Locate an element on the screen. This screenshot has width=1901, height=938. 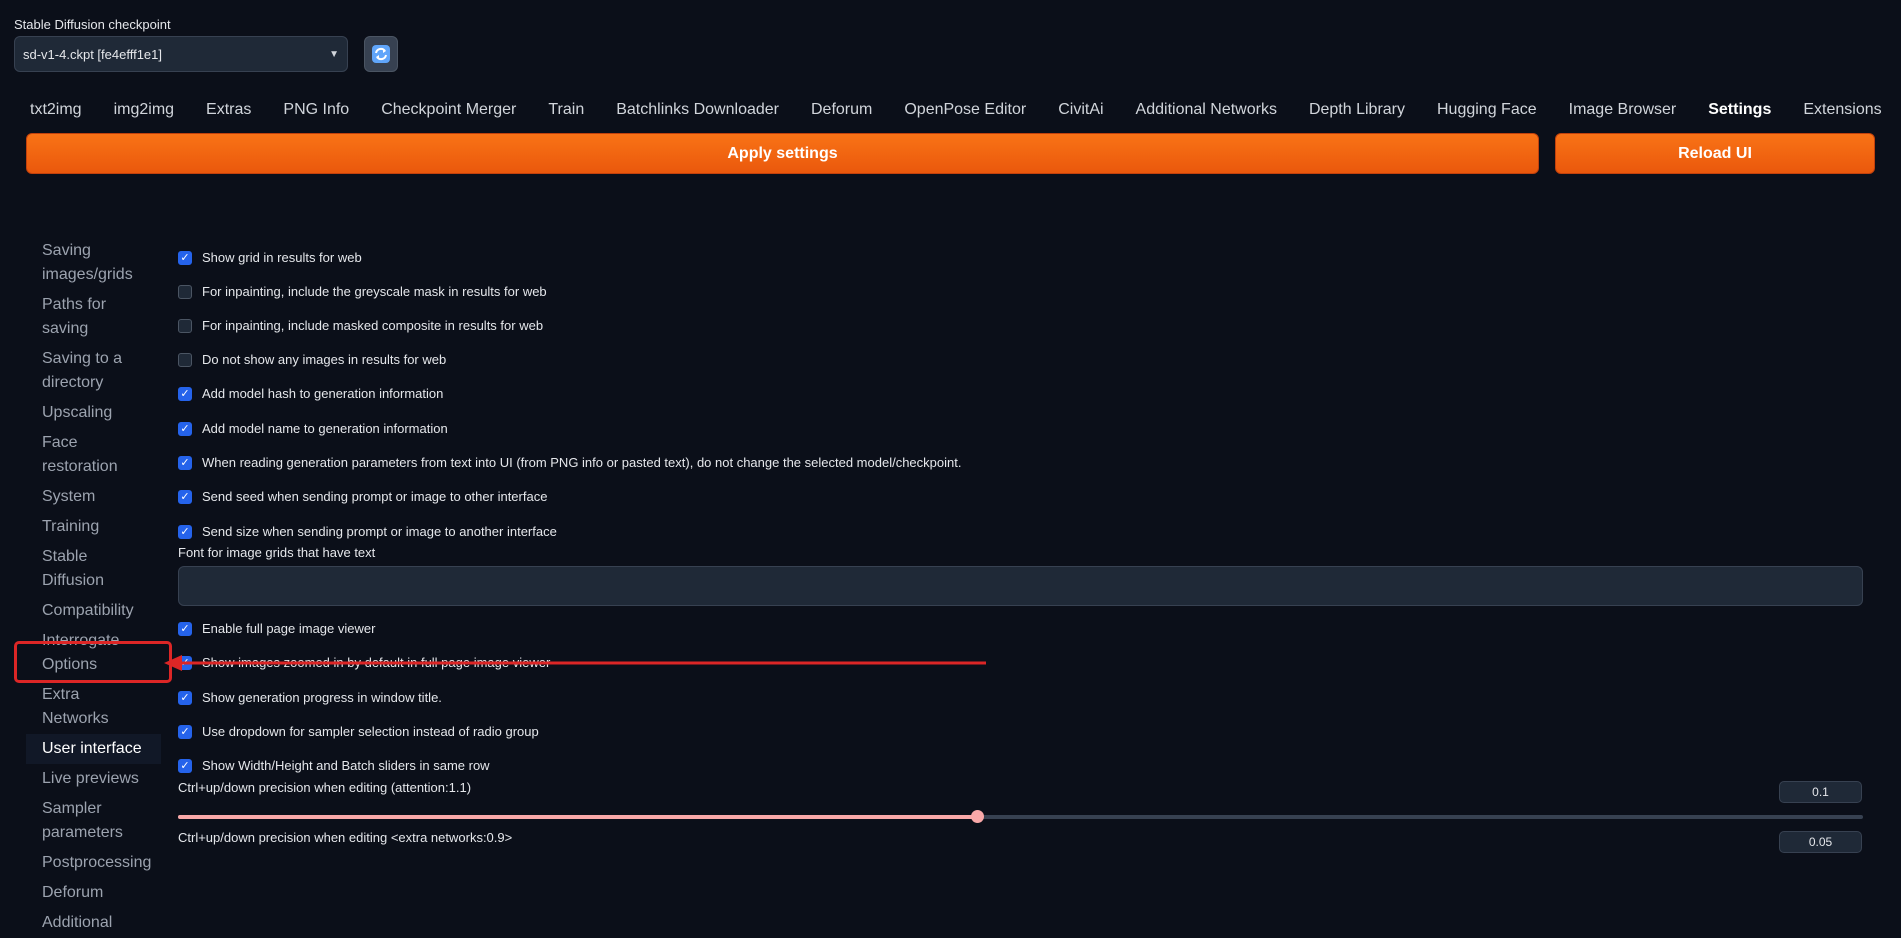
send-seed-checkbox is located at coordinates (185, 496).